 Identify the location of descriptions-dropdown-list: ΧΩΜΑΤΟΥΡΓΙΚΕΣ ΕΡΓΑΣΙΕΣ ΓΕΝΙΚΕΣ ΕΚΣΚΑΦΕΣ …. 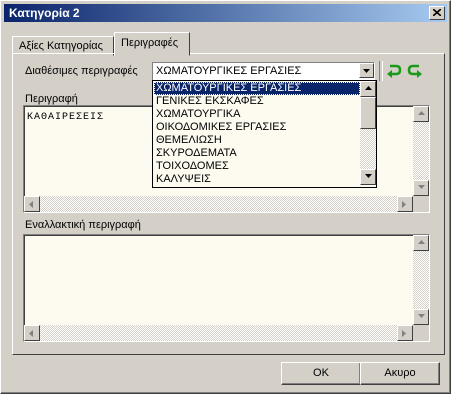
(264, 134).